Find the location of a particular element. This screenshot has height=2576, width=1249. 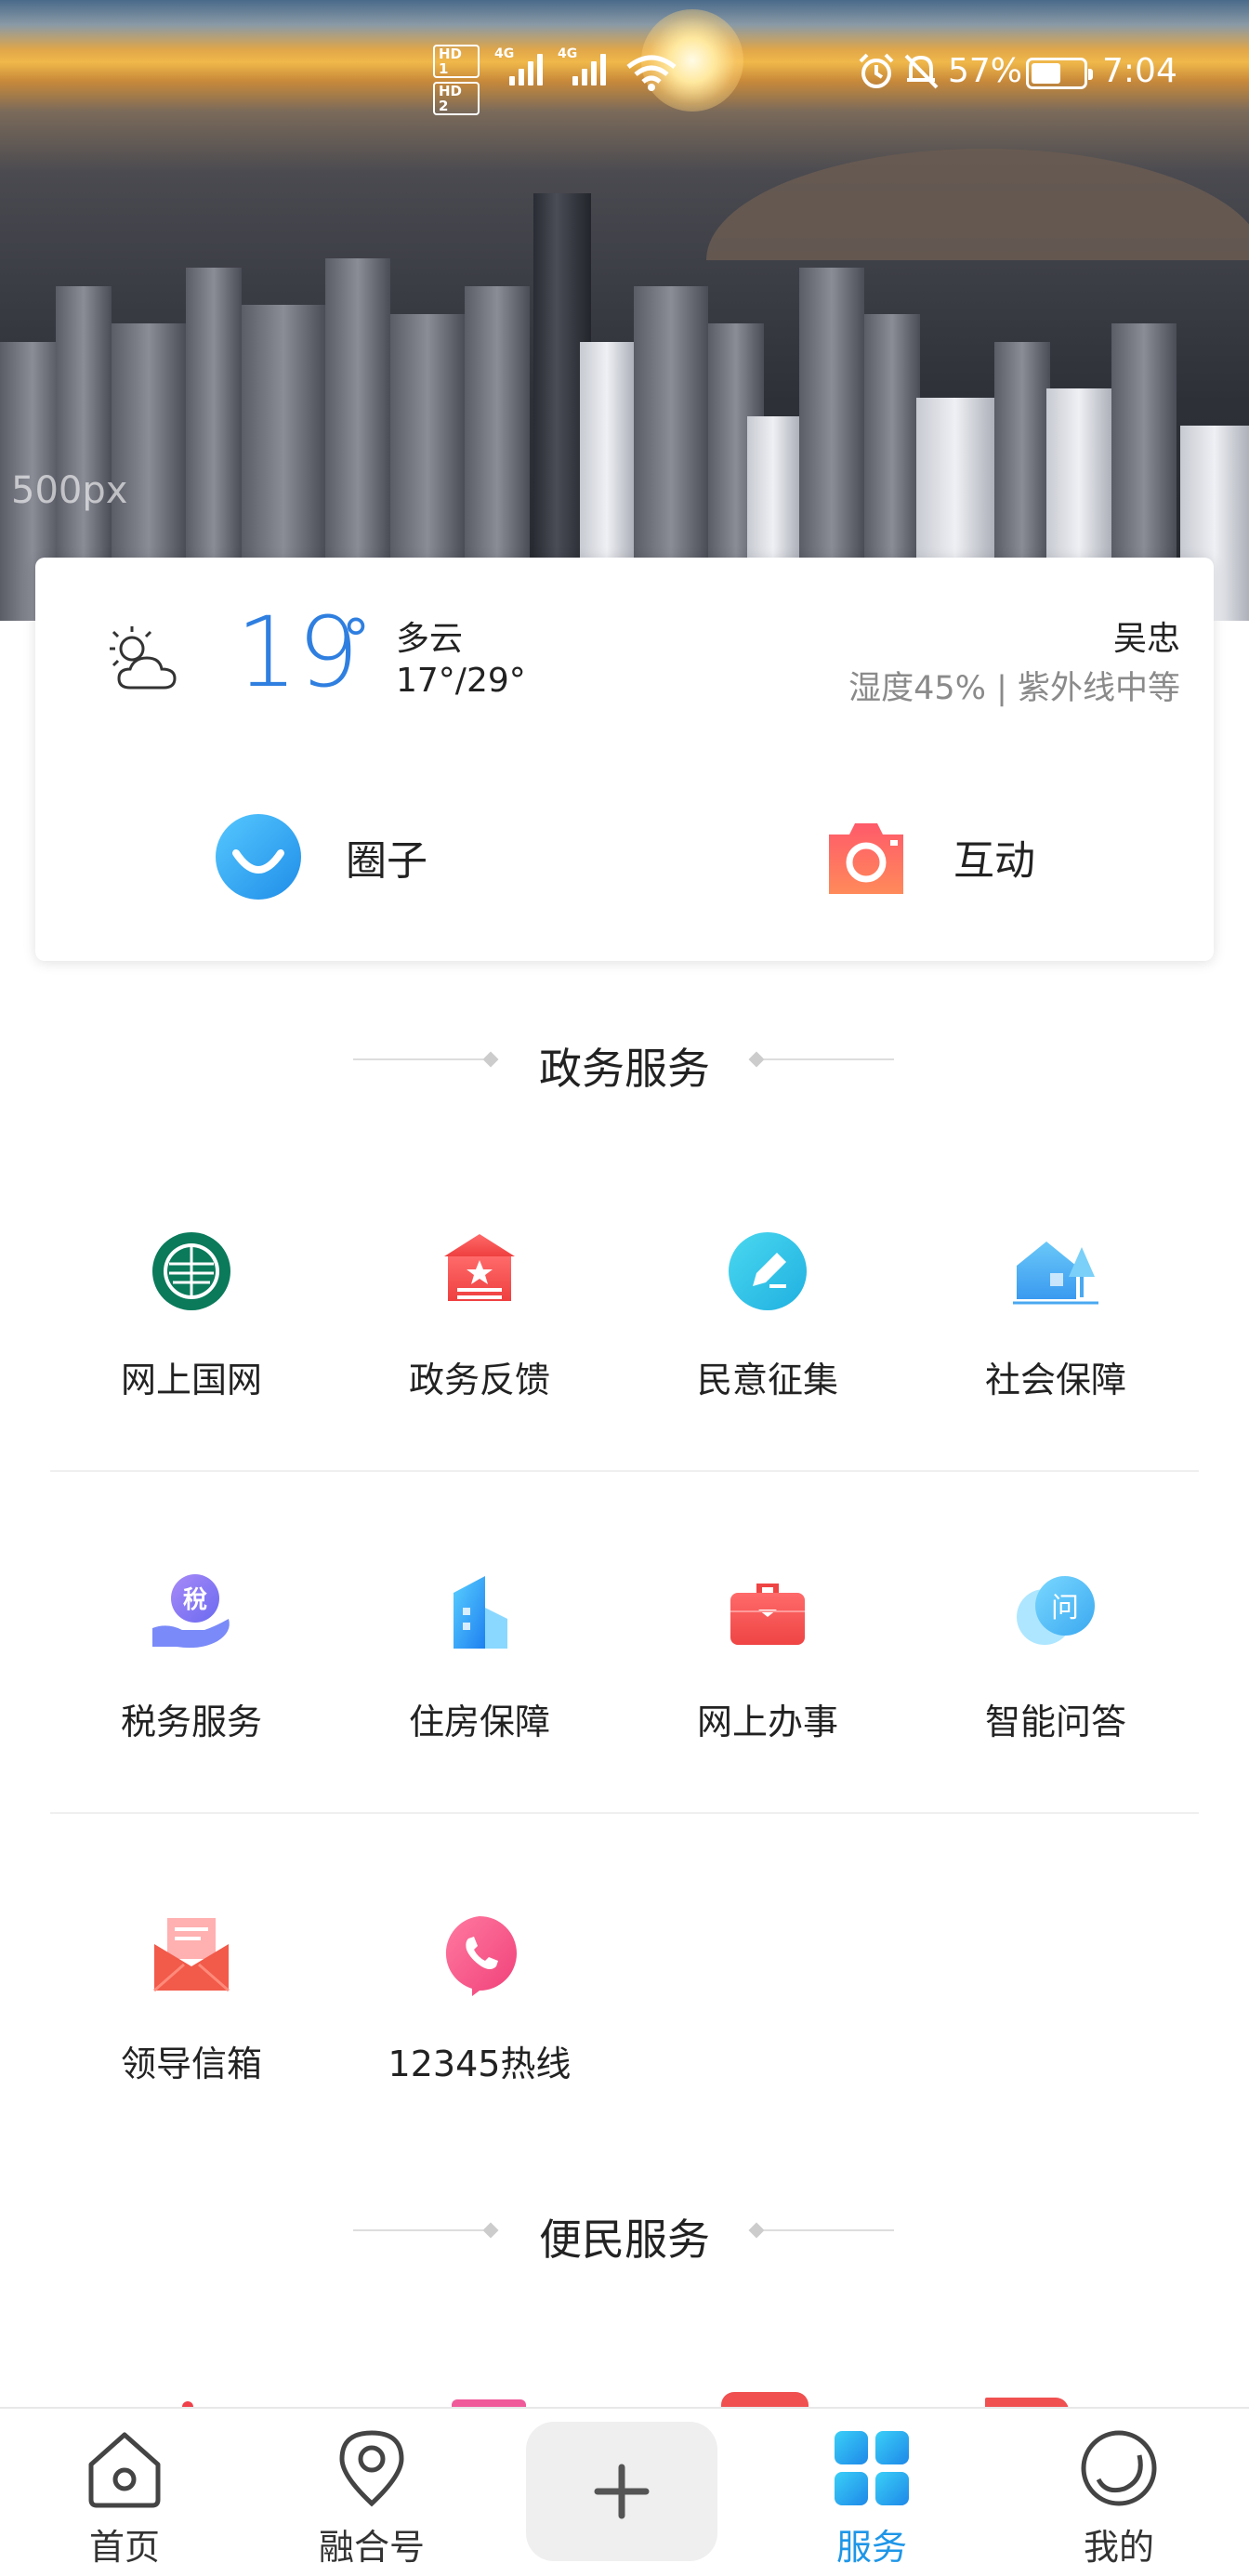

smile-bubble-icon is located at coordinates (258, 857).